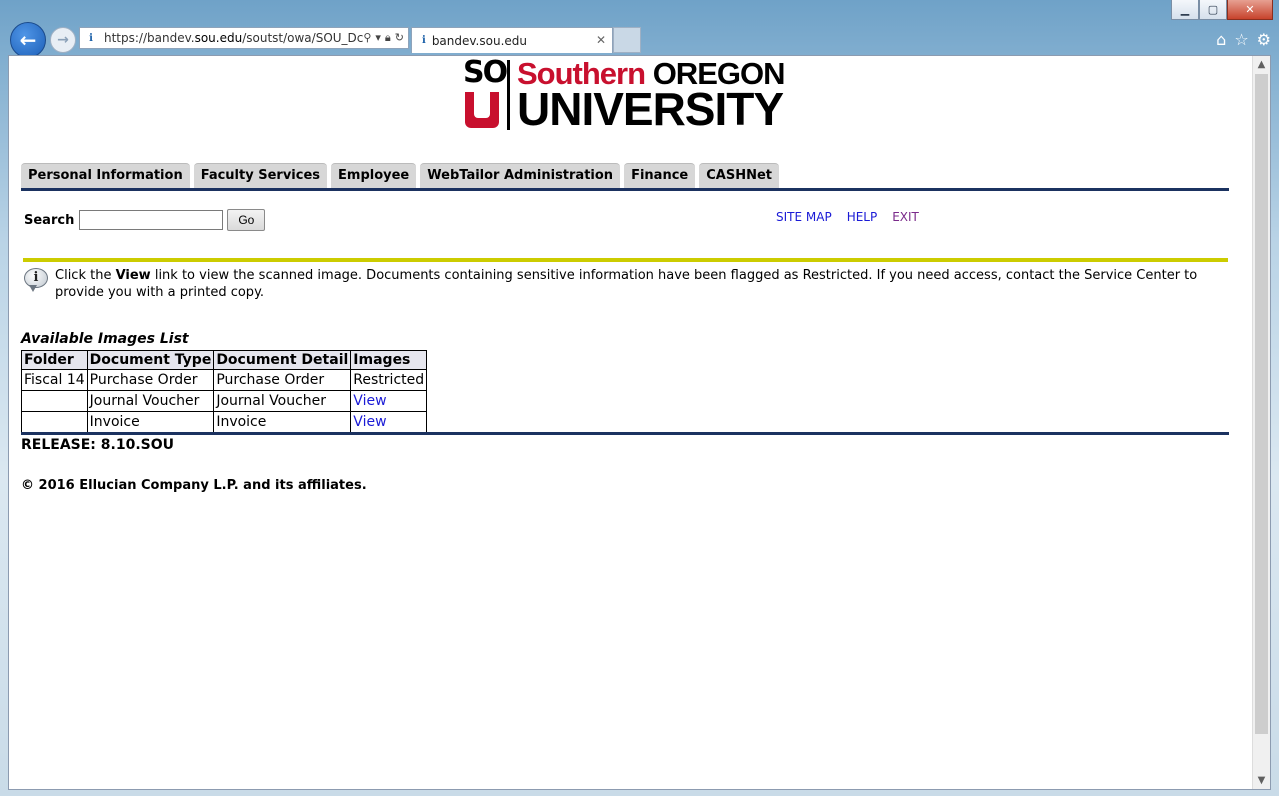 The width and height of the screenshot is (1279, 796). Describe the element at coordinates (508, 95) in the screenshot. I see `logo-divider` at that location.